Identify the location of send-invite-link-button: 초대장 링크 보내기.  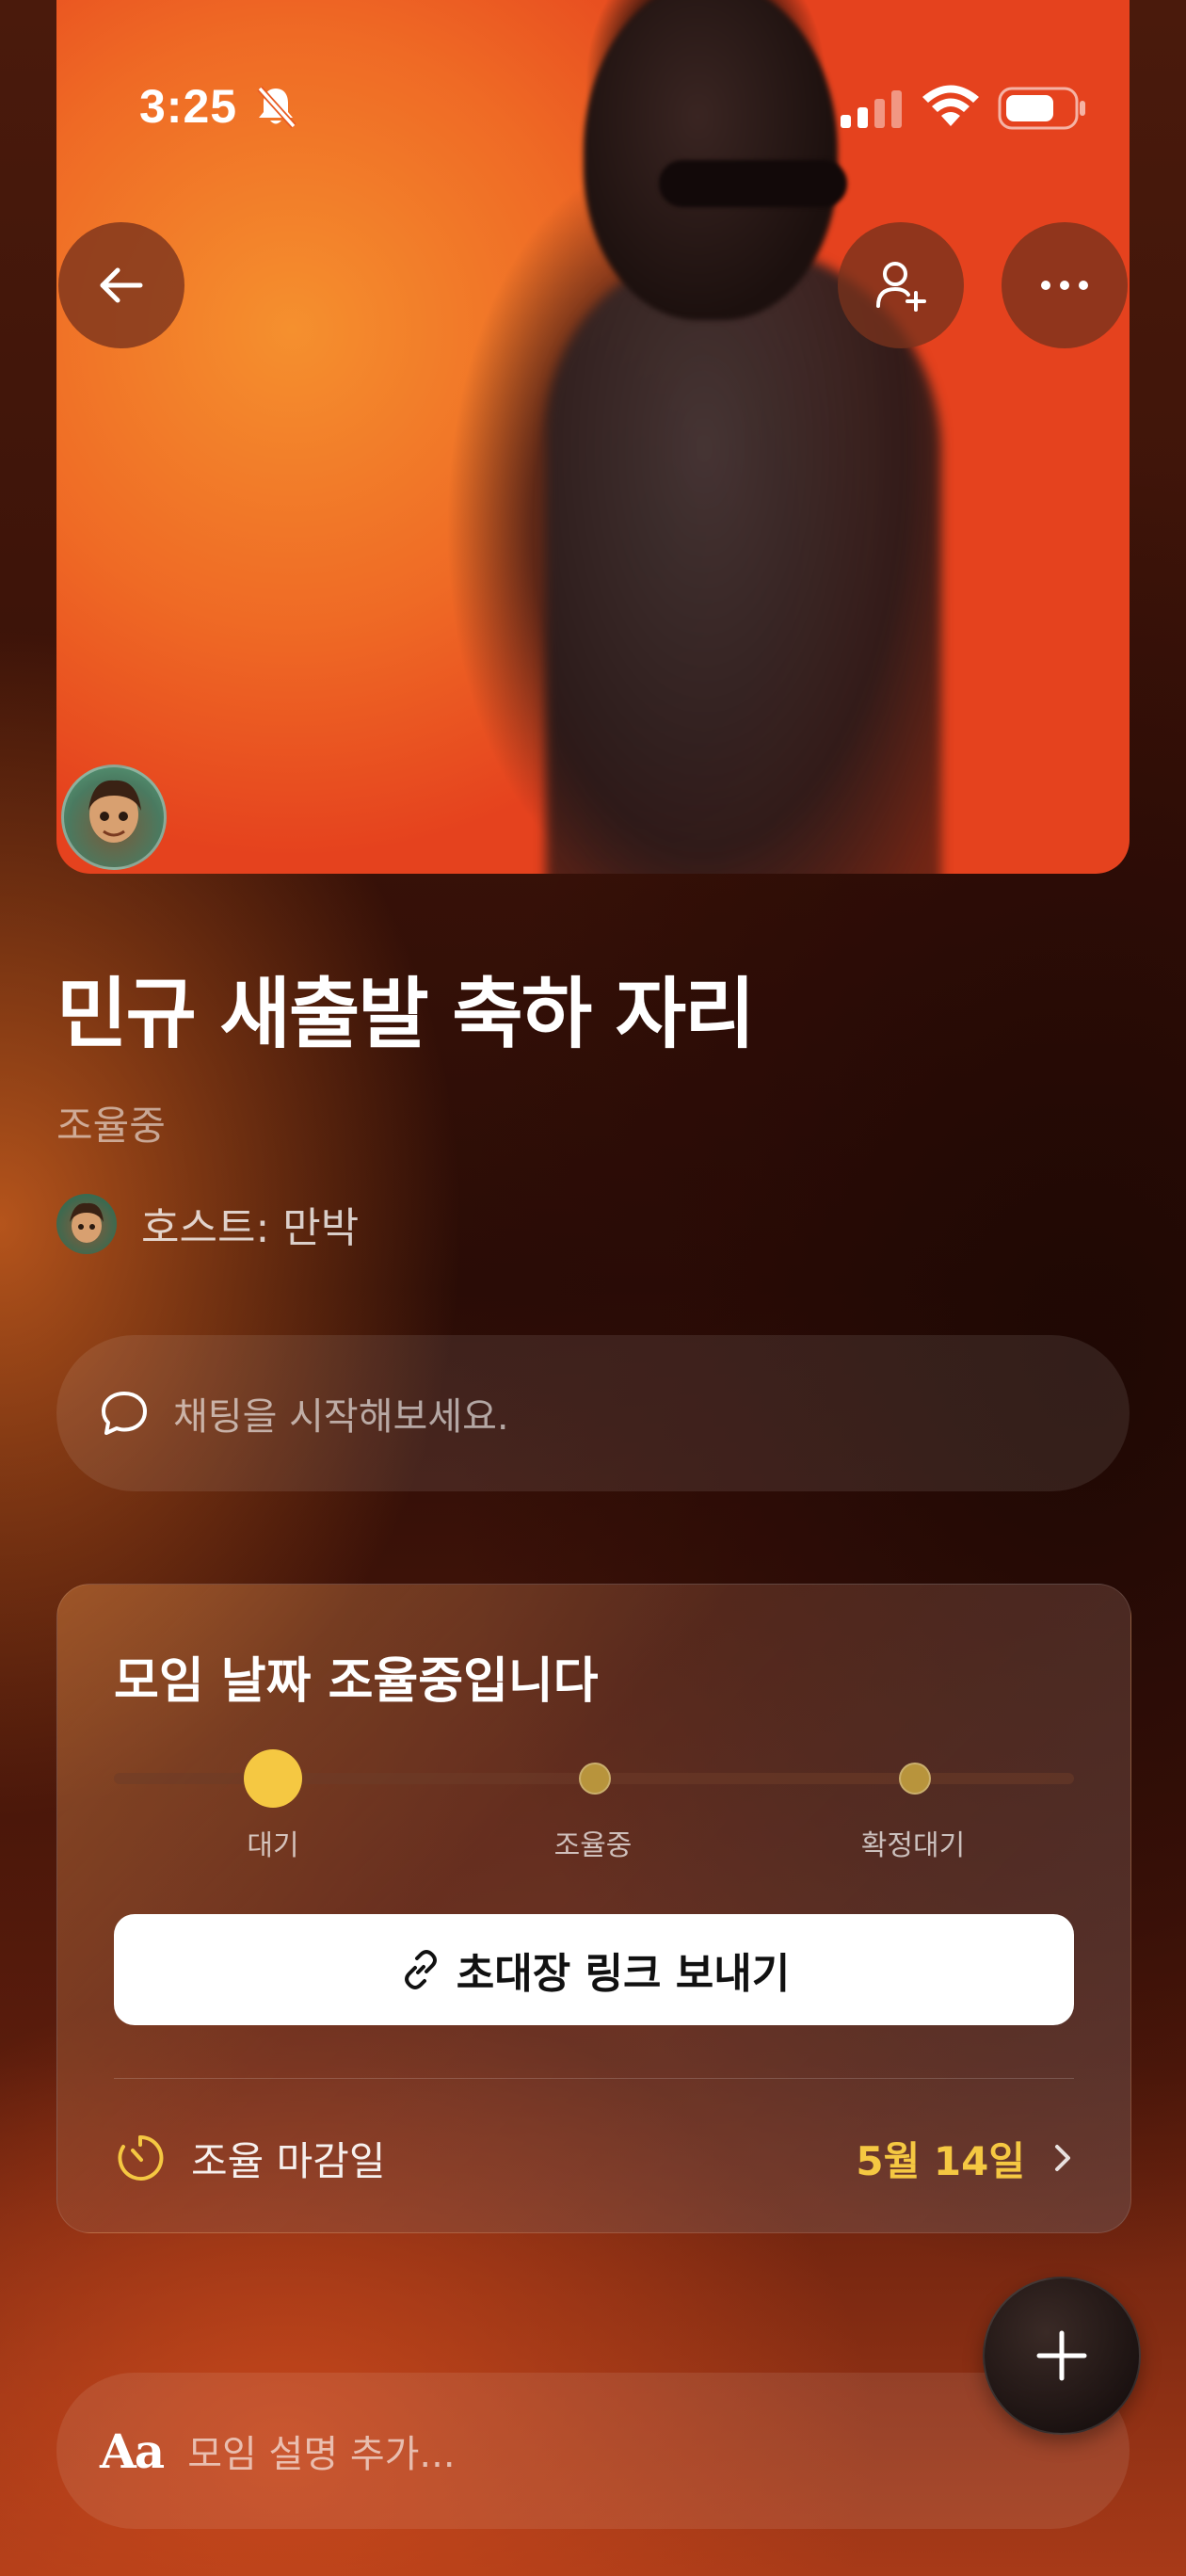
(594, 1969).